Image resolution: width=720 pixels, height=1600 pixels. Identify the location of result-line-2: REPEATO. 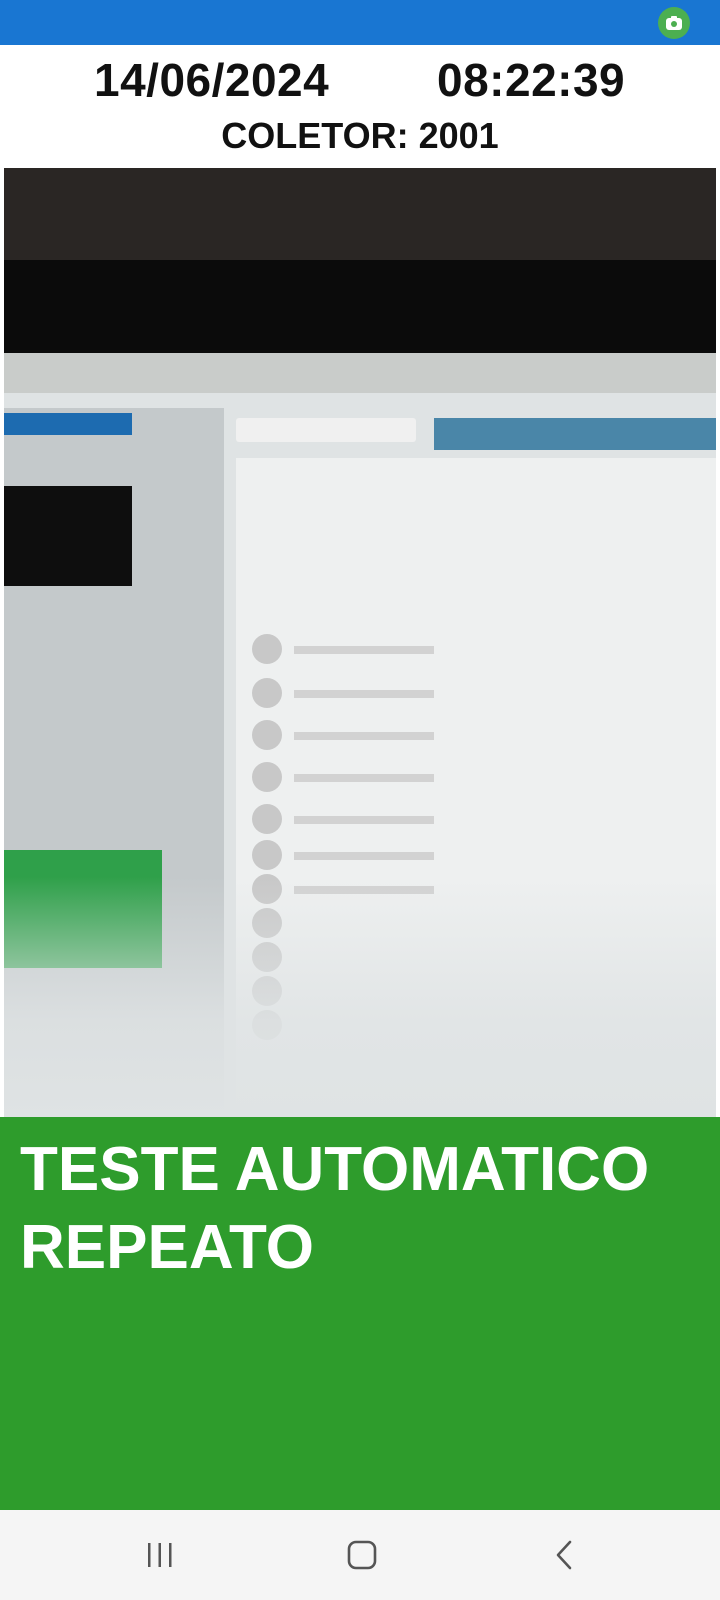
(167, 1247).